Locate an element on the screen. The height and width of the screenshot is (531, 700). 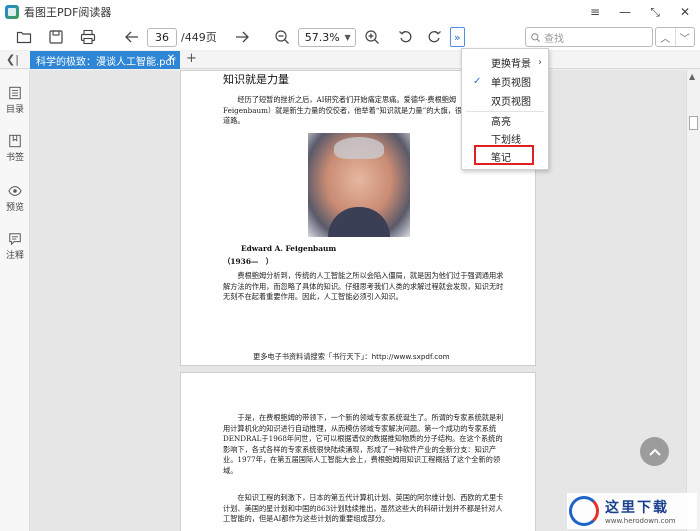
photo-caption-name: Edward A. Feigenbaum is located at coordinates (289, 248).